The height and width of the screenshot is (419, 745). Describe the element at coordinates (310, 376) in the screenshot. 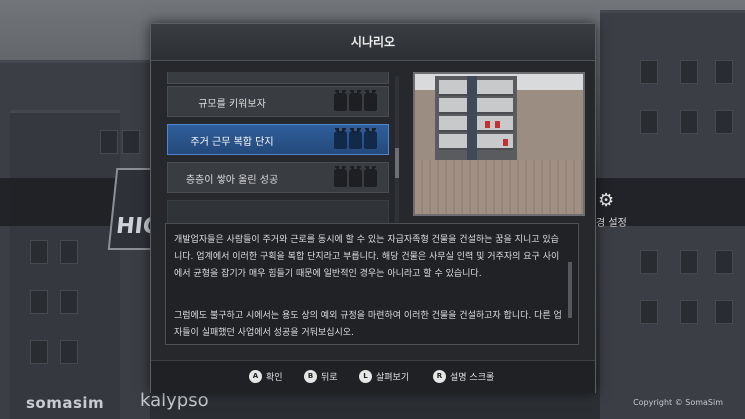

I see `b-button-icon: B` at that location.